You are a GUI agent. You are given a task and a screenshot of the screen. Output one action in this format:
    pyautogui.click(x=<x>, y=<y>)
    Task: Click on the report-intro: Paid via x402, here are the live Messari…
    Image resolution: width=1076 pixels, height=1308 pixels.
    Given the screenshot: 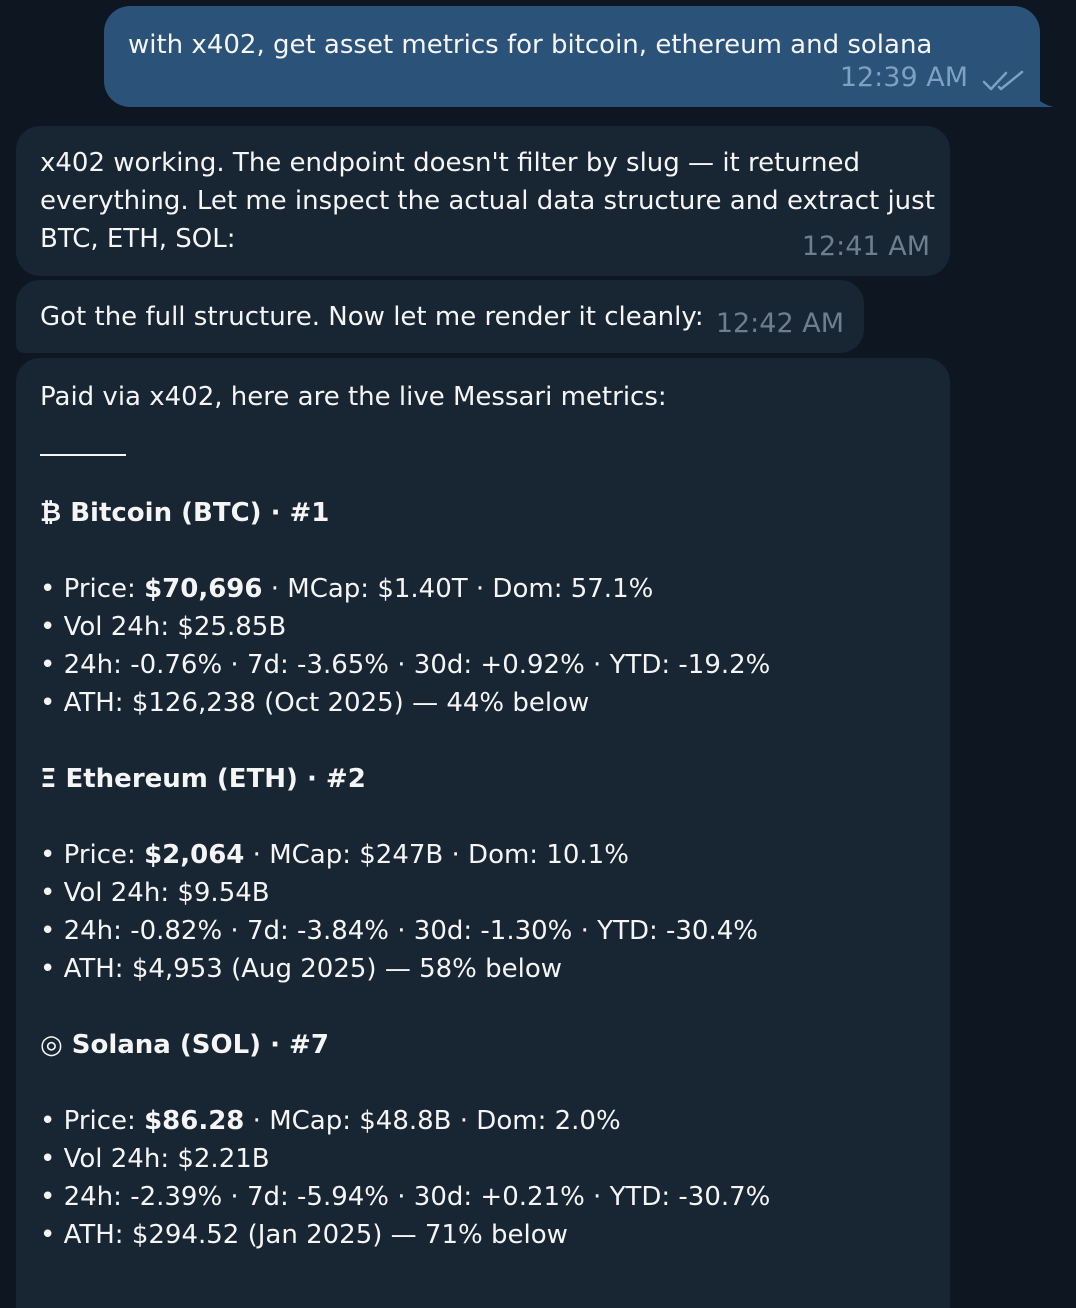 What is the action you would take?
    pyautogui.click(x=353, y=397)
    